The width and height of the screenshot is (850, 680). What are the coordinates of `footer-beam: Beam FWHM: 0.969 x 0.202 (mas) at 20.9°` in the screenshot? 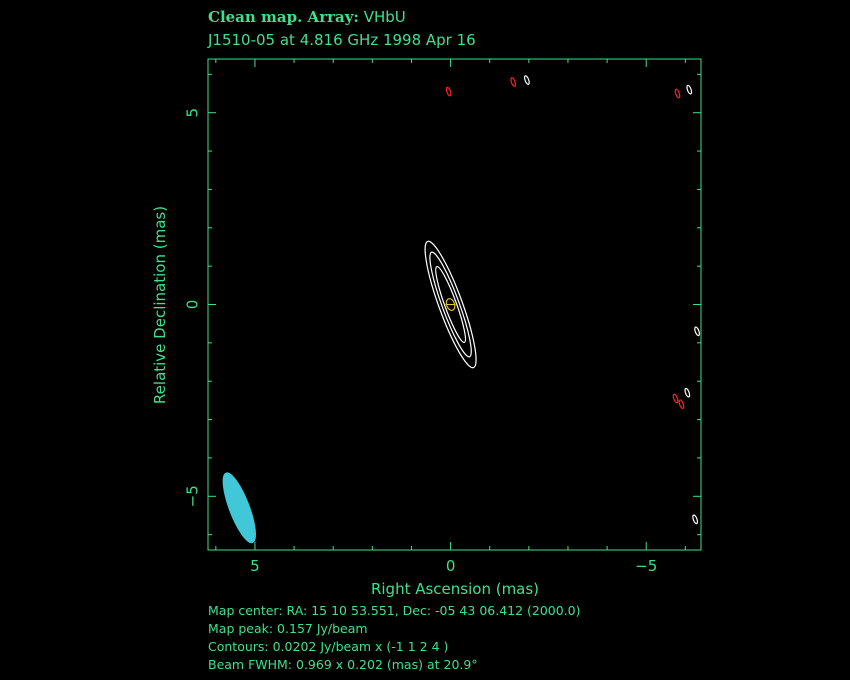 It's located at (343, 664).